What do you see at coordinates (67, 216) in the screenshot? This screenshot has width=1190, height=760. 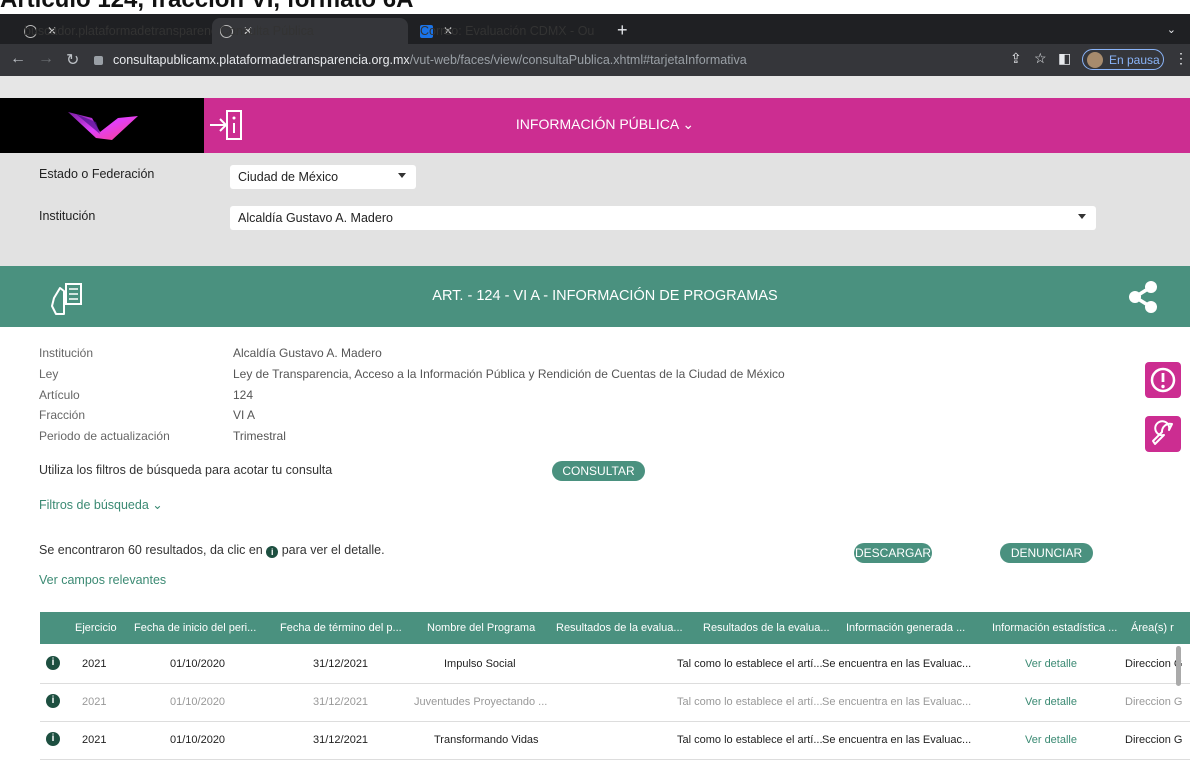 I see `institucion-label: Institución` at bounding box center [67, 216].